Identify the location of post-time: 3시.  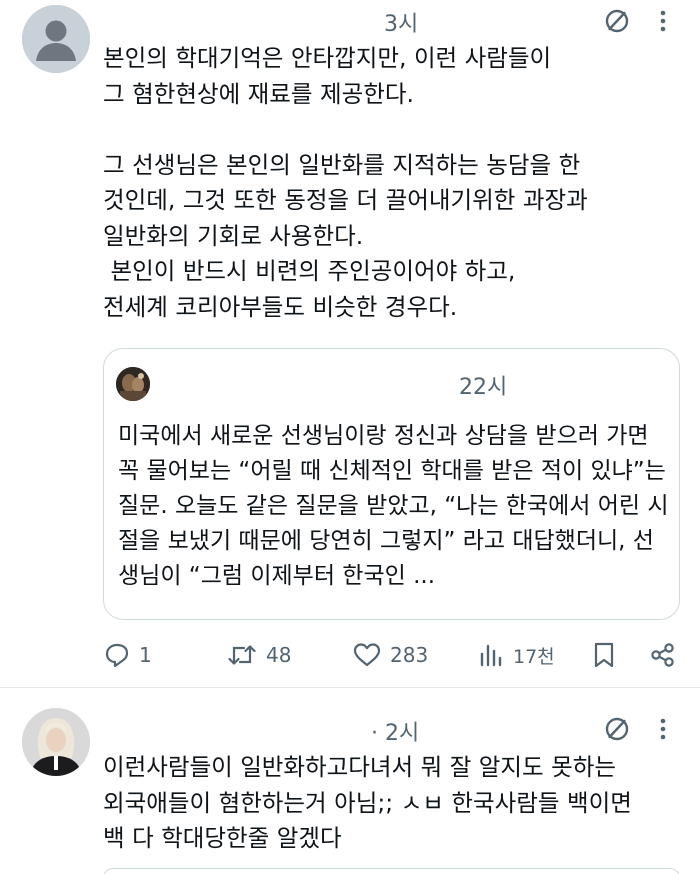
(401, 24).